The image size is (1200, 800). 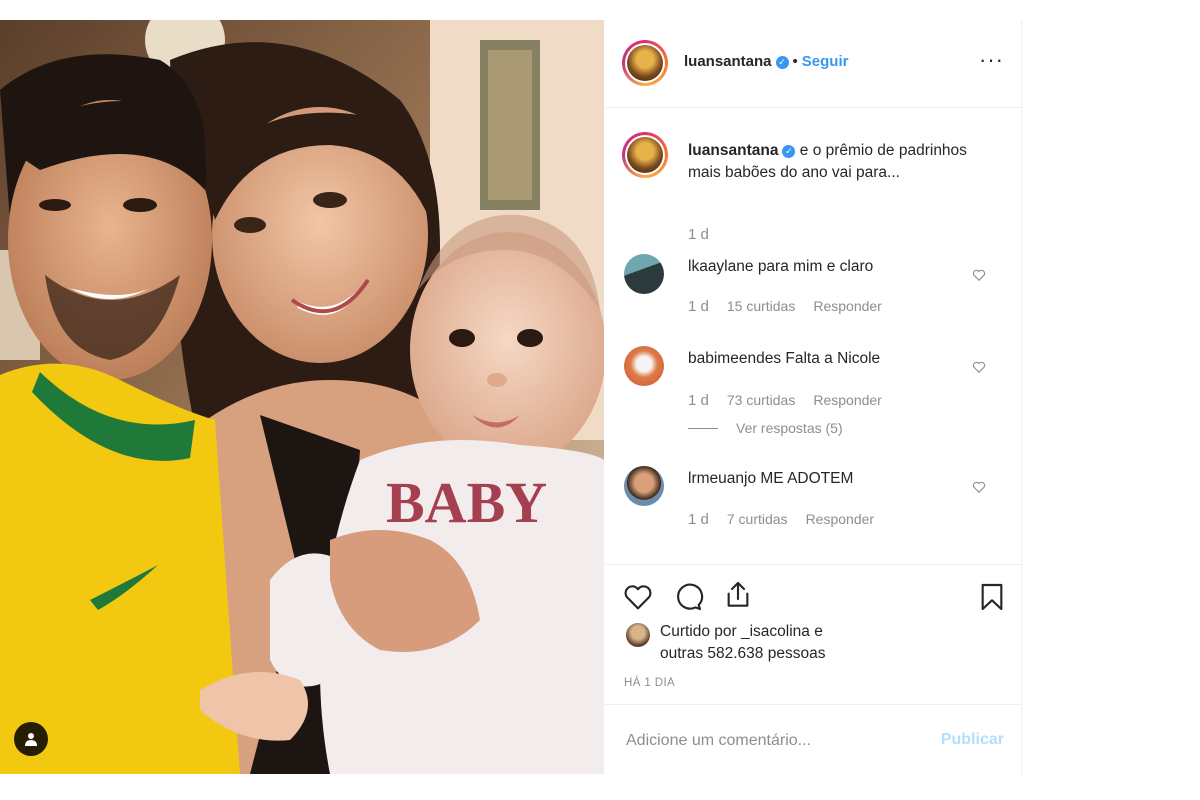 I want to click on user-tag-icon, so click(x=31, y=739).